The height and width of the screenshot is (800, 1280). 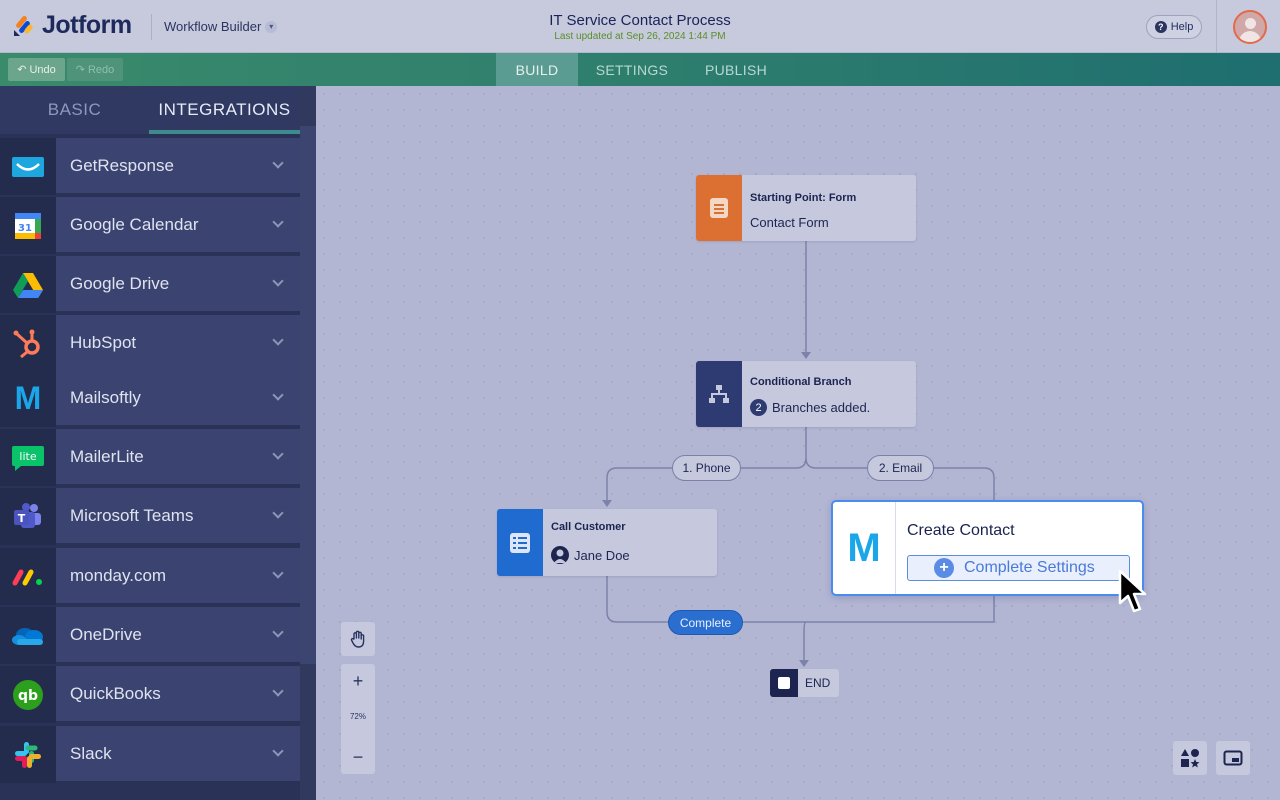 What do you see at coordinates (719, 394) in the screenshot?
I see `branch-icon` at bounding box center [719, 394].